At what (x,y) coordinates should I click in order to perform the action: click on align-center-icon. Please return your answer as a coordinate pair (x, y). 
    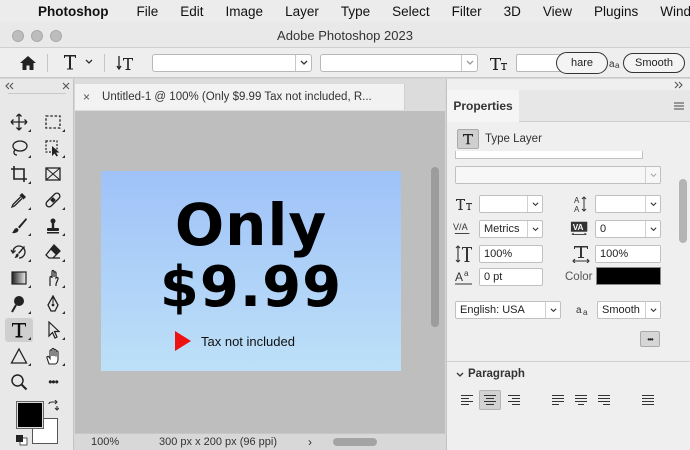
    Looking at the image, I should click on (490, 400).